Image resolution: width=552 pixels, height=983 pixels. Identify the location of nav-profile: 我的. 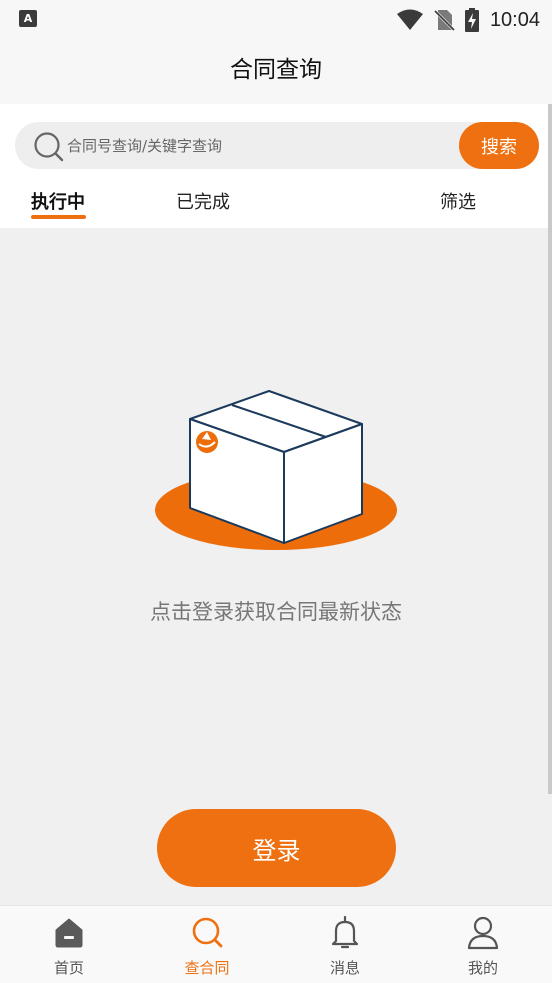
(483, 944).